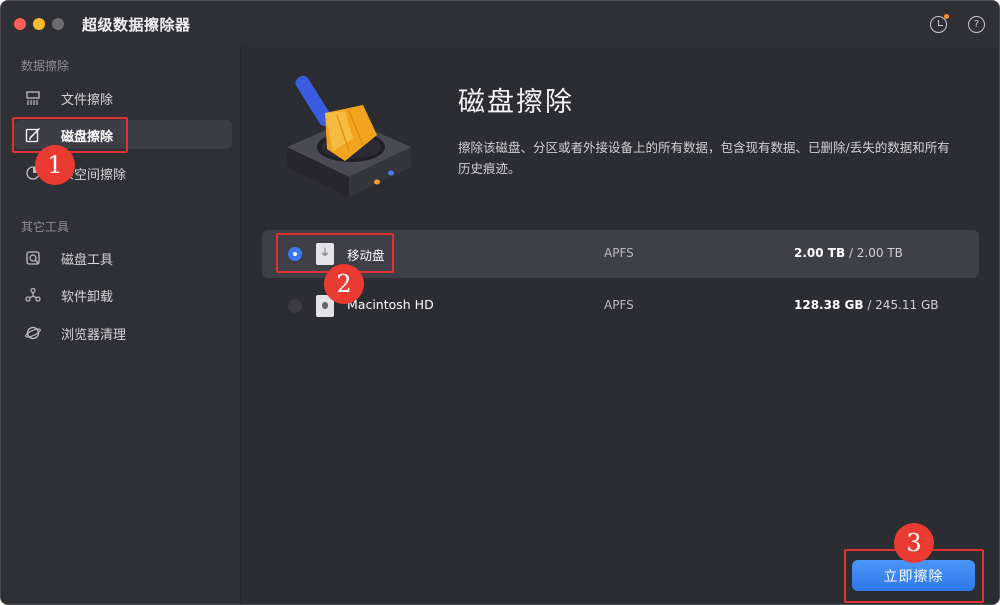 This screenshot has height=605, width=1000. I want to click on disk-total: / 245.11 GB, so click(903, 305).